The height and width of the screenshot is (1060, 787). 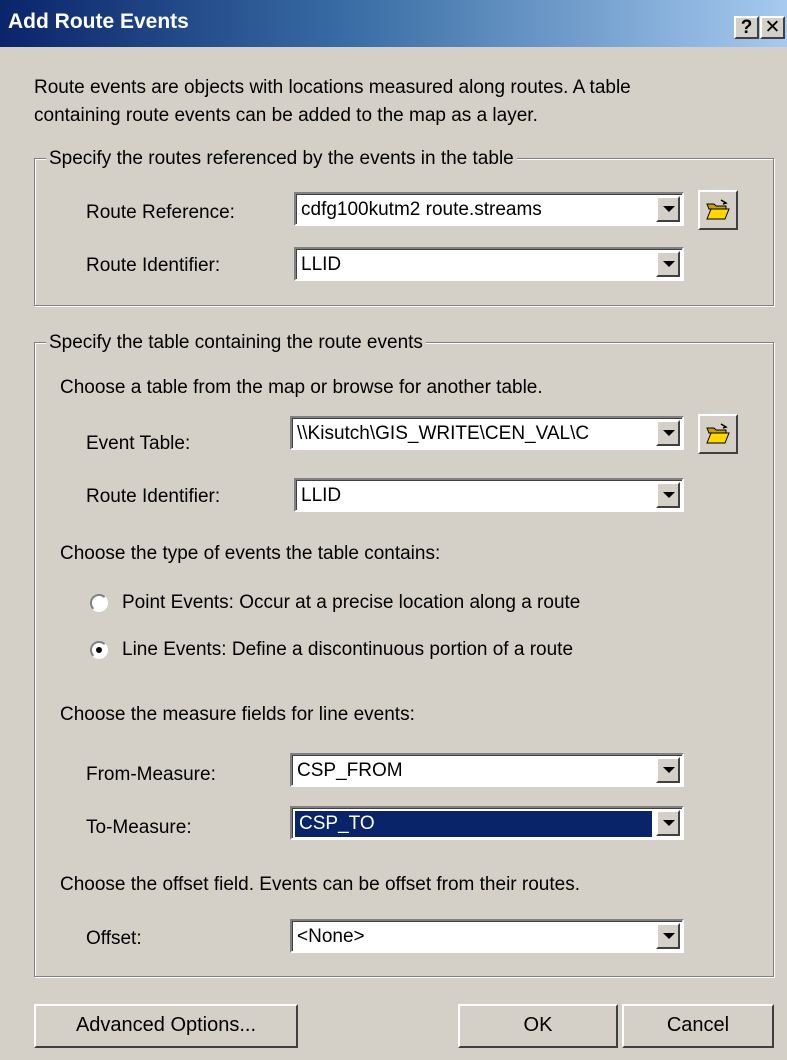 I want to click on from-measure-label: From-Measure:, so click(x=151, y=774).